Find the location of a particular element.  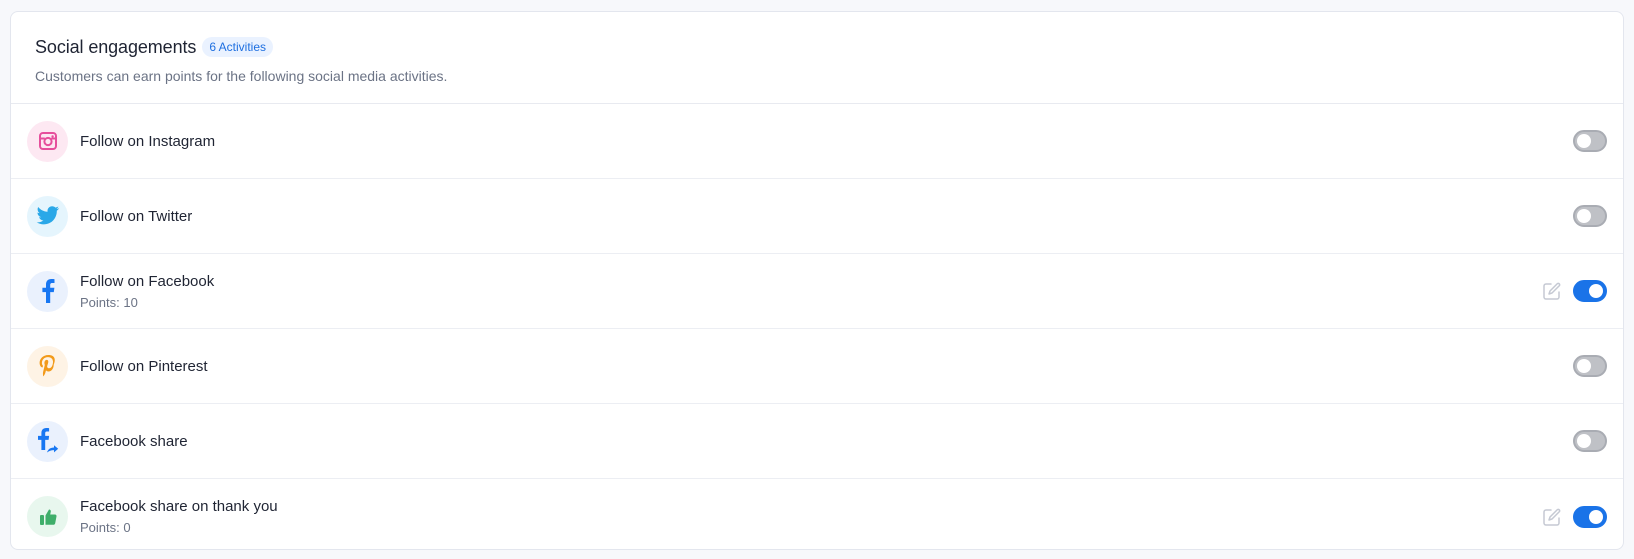

toggle-facebook-share is located at coordinates (1590, 441).